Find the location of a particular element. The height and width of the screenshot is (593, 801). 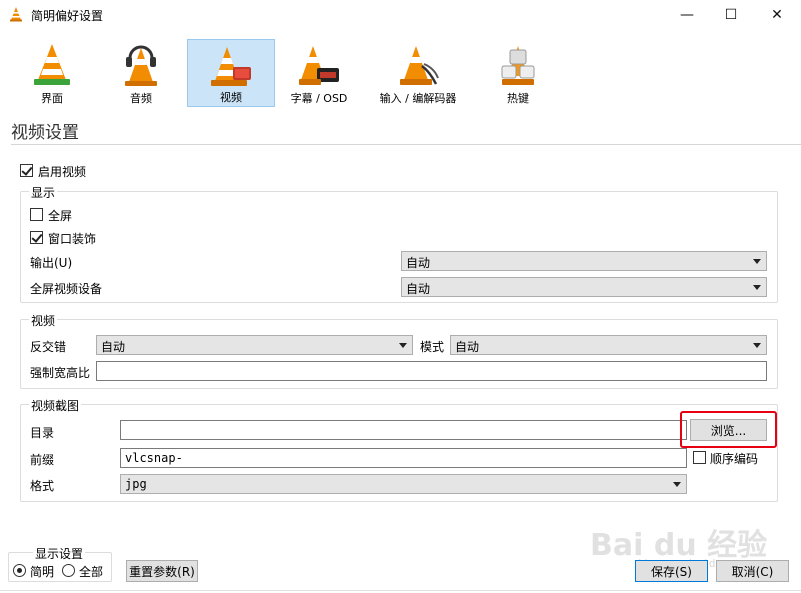

video-cone-icon is located at coordinates (231, 66).